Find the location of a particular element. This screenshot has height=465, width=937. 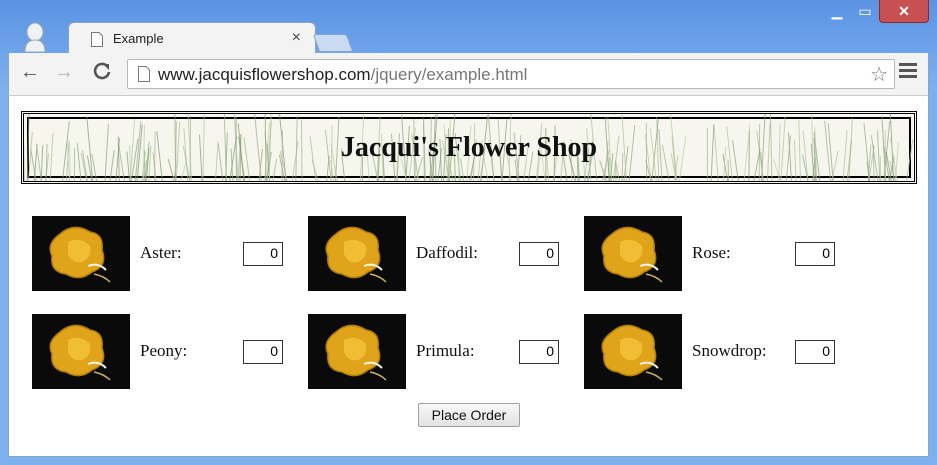

flower-item: Peony: 0 is located at coordinates (177, 351).